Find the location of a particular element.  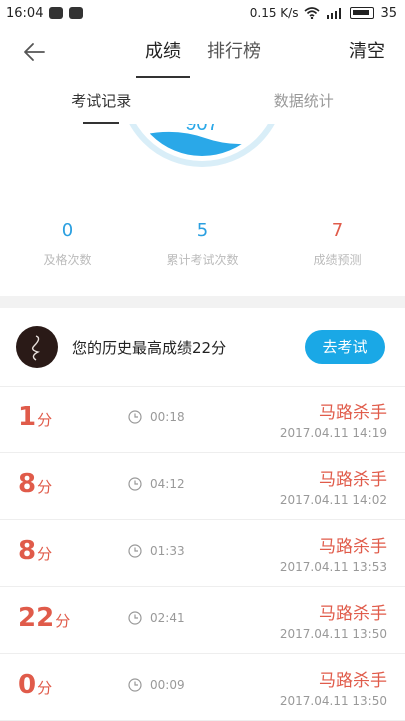

score-gauge: 907 is located at coordinates (202, 164).